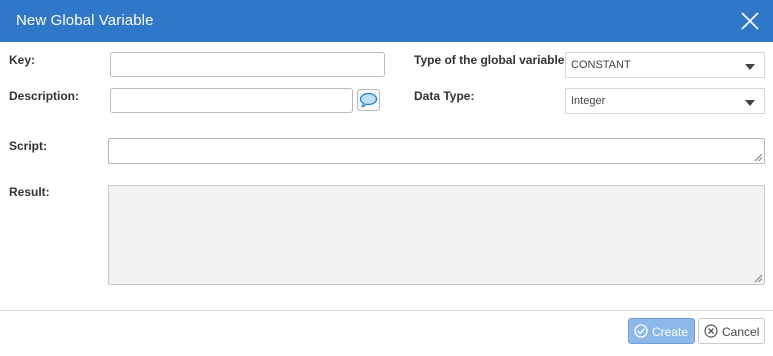  I want to click on type-label: Type of the global variable:, so click(491, 60).